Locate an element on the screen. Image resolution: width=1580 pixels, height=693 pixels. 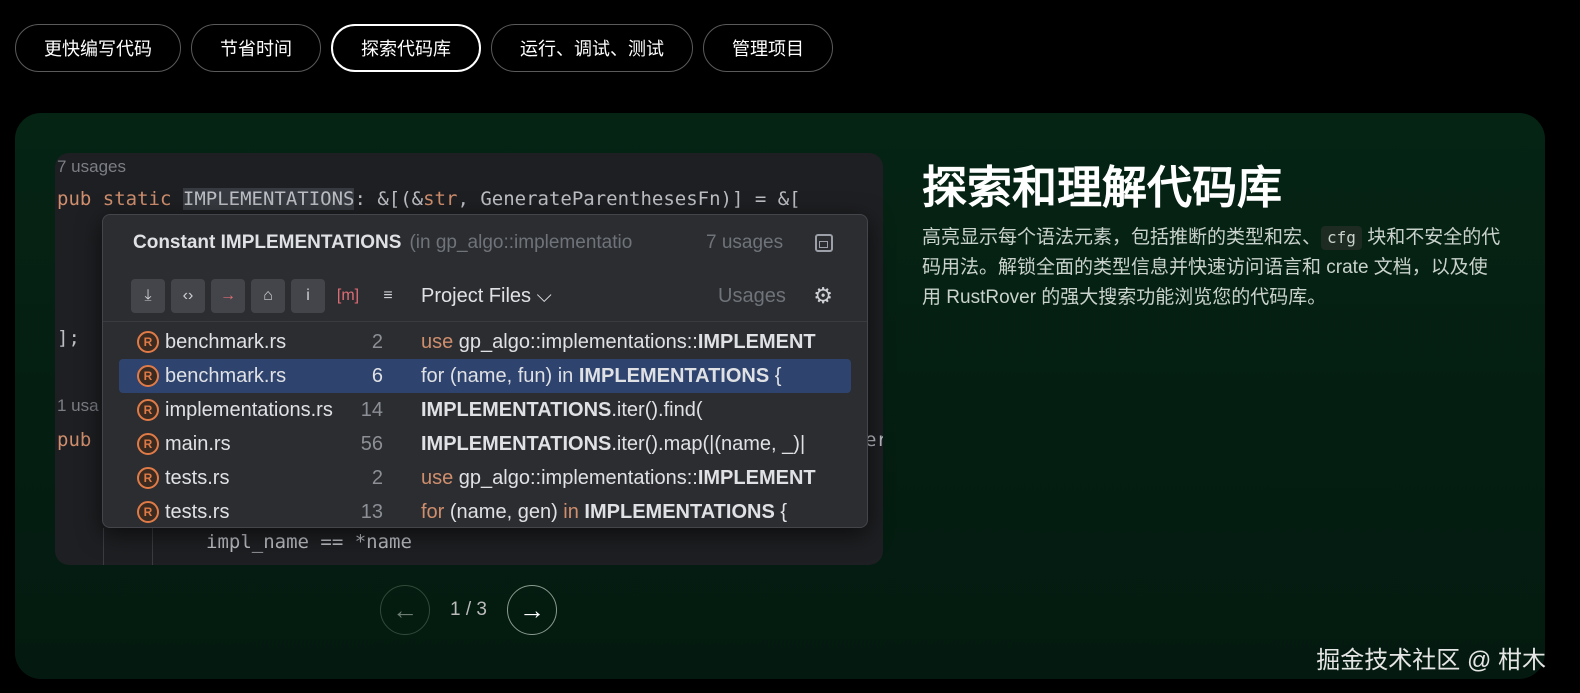
usage-snippet: for (name, gen) in IMPLEMENTATIONS { is located at coordinates (631, 512).